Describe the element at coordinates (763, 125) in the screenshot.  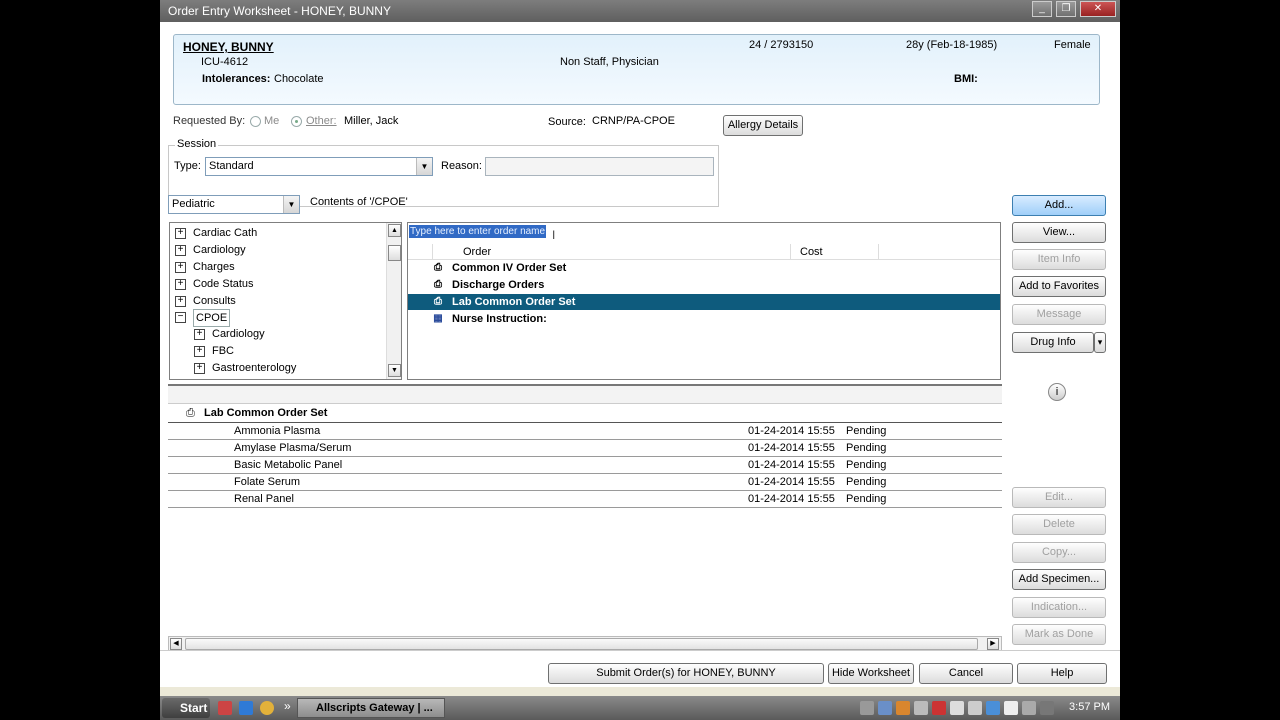
I see `allergy-details-button: Allergy Details` at that location.